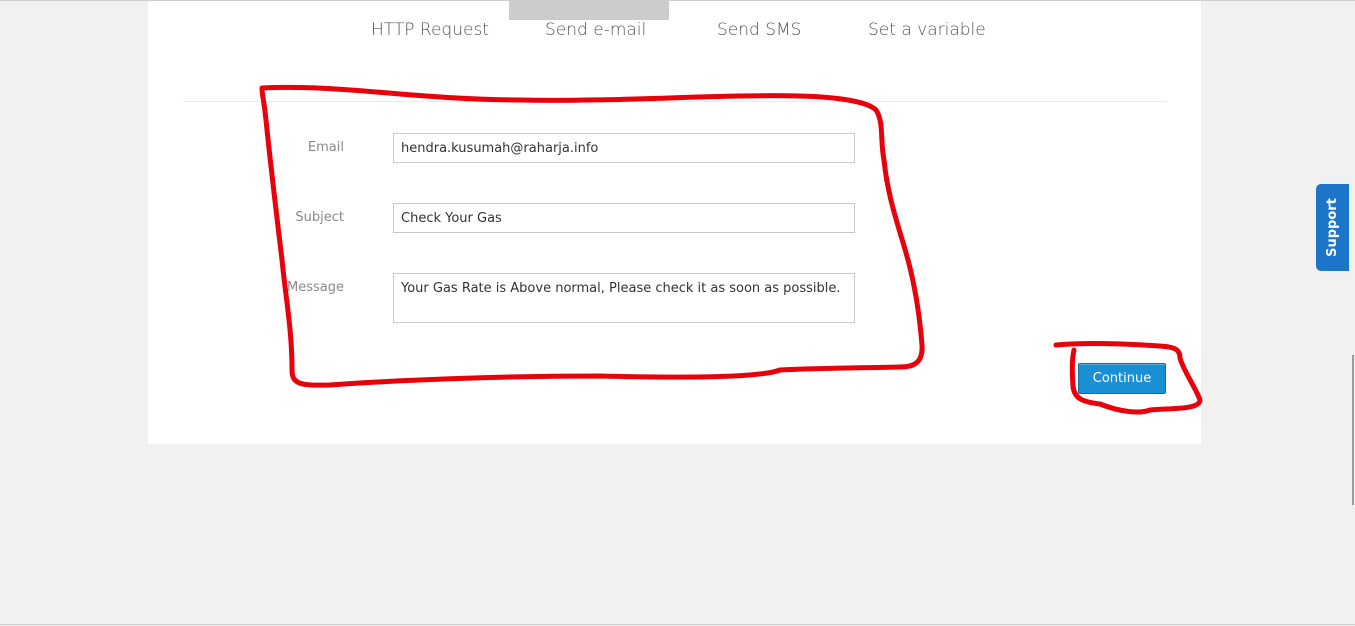  Describe the element at coordinates (315, 287) in the screenshot. I see `message-label: Message` at that location.